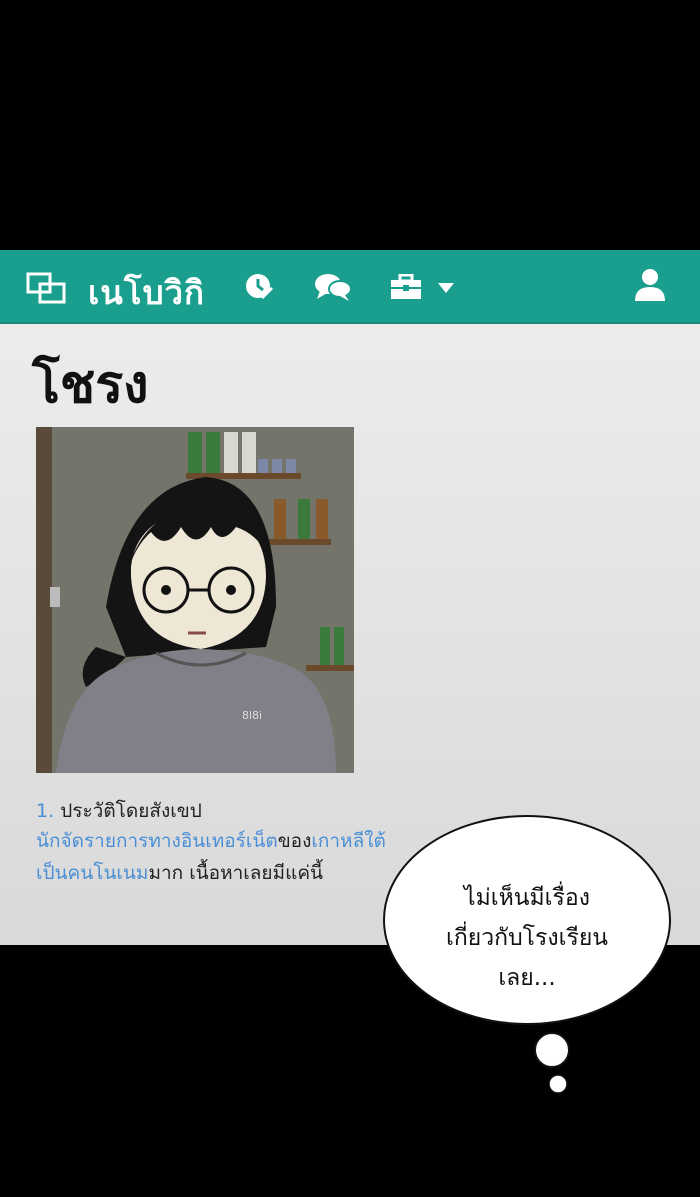  What do you see at coordinates (259, 287) in the screenshot?
I see `history-icon` at bounding box center [259, 287].